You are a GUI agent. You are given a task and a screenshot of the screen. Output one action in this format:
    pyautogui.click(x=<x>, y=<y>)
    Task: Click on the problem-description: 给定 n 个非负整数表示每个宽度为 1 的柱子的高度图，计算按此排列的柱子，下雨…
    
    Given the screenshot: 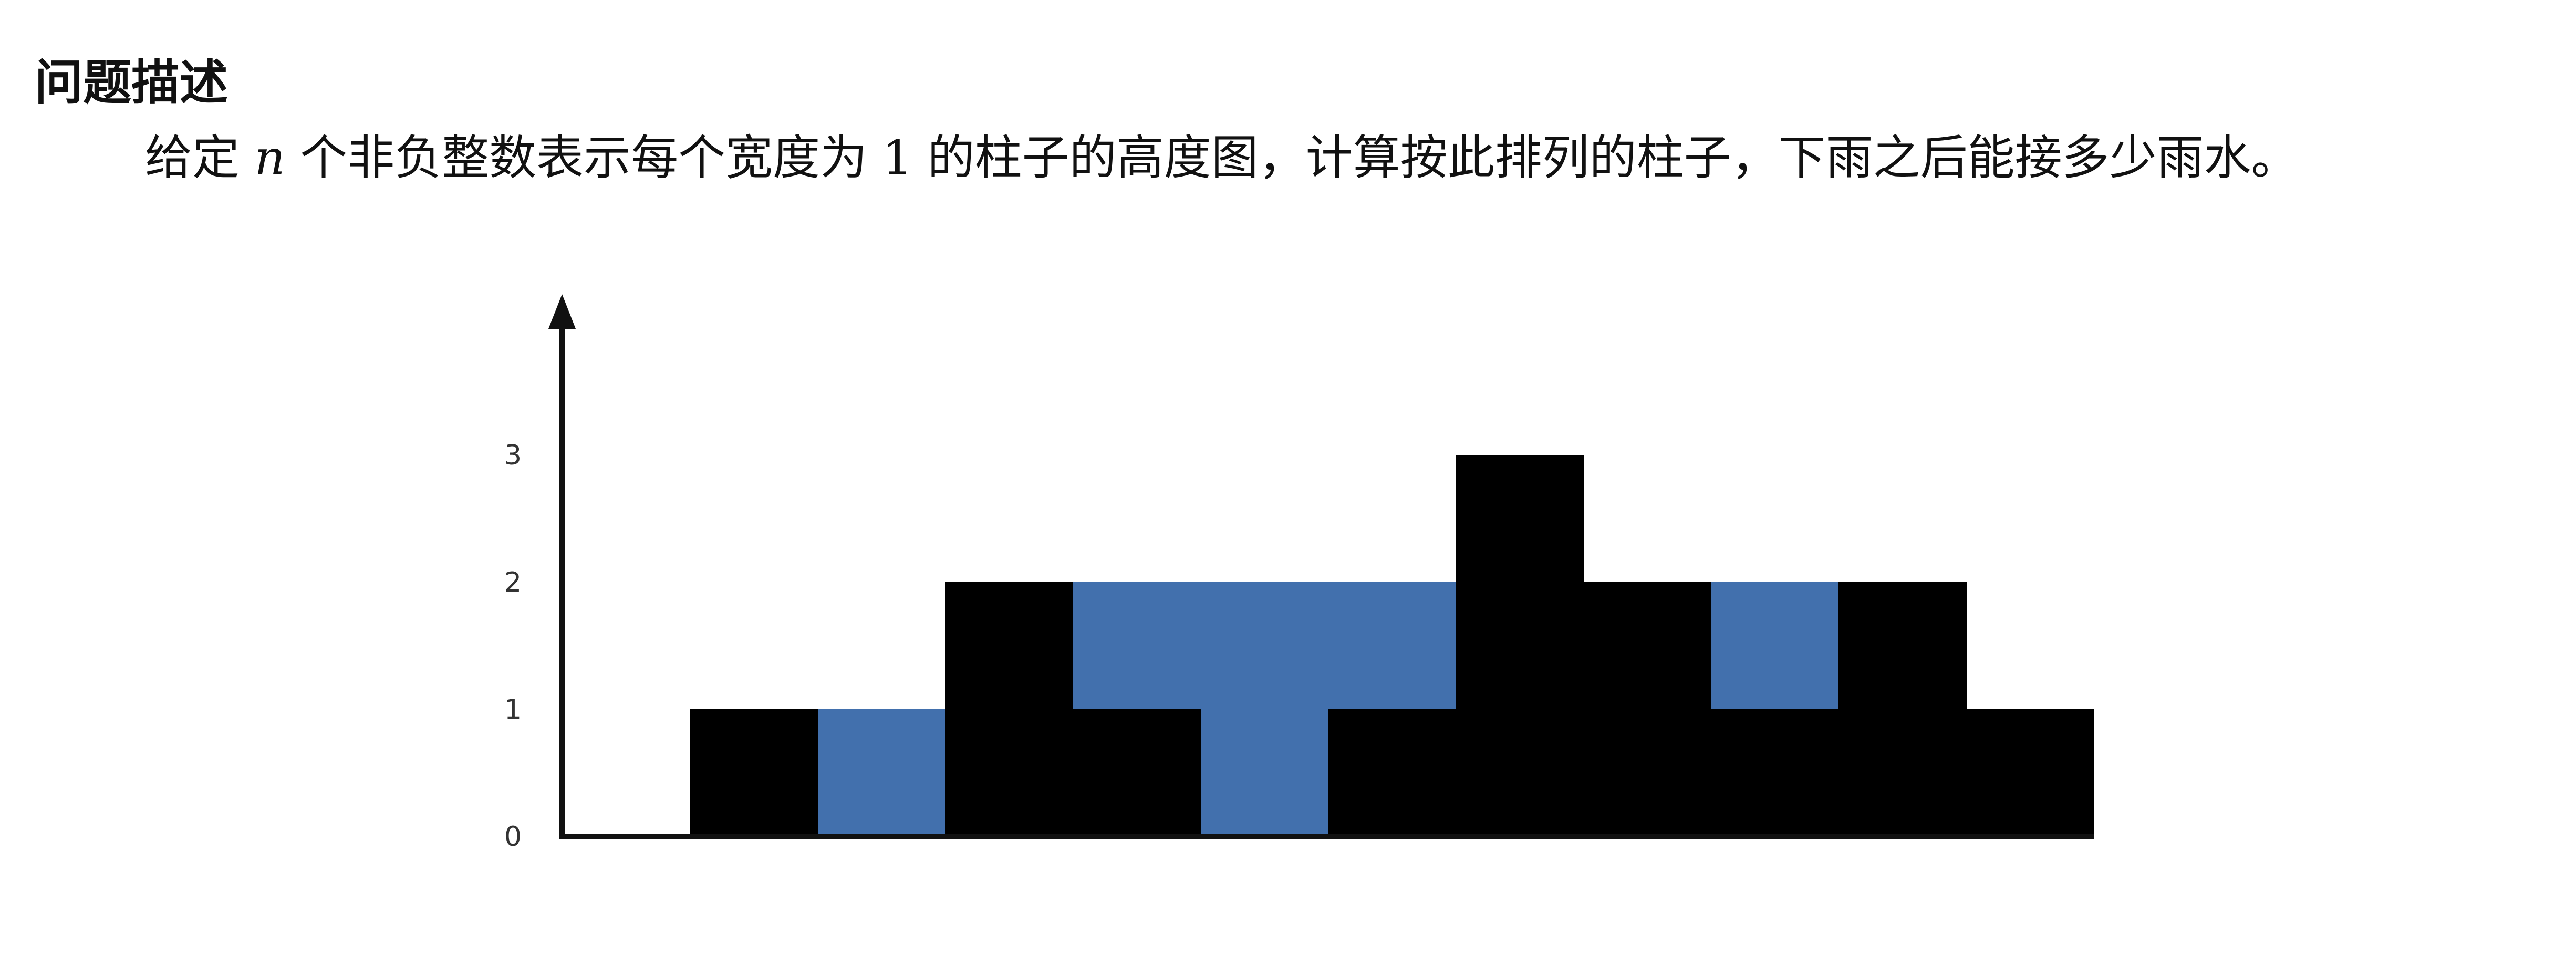 What is the action you would take?
    pyautogui.click(x=1274, y=158)
    